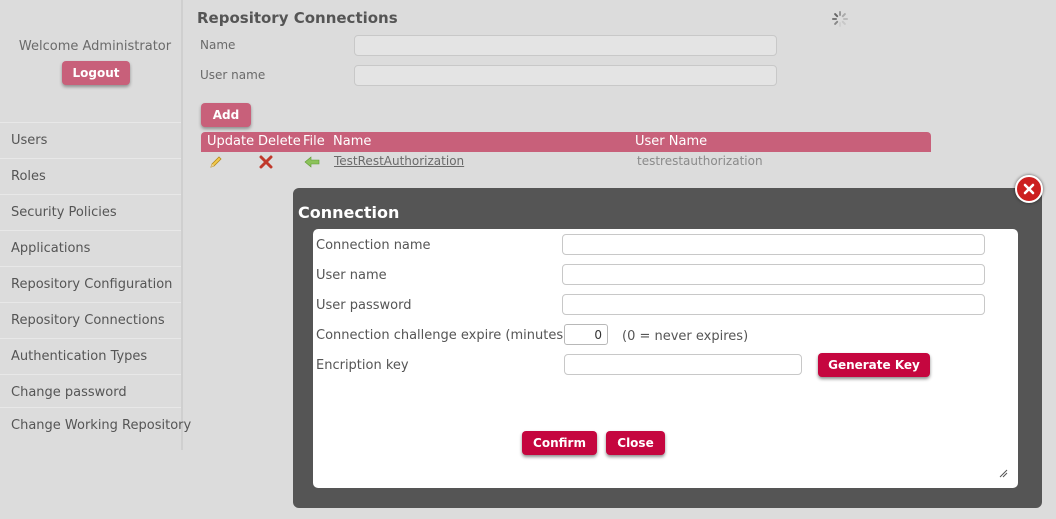  What do you see at coordinates (216, 162) in the screenshot?
I see `pencil-icon` at bounding box center [216, 162].